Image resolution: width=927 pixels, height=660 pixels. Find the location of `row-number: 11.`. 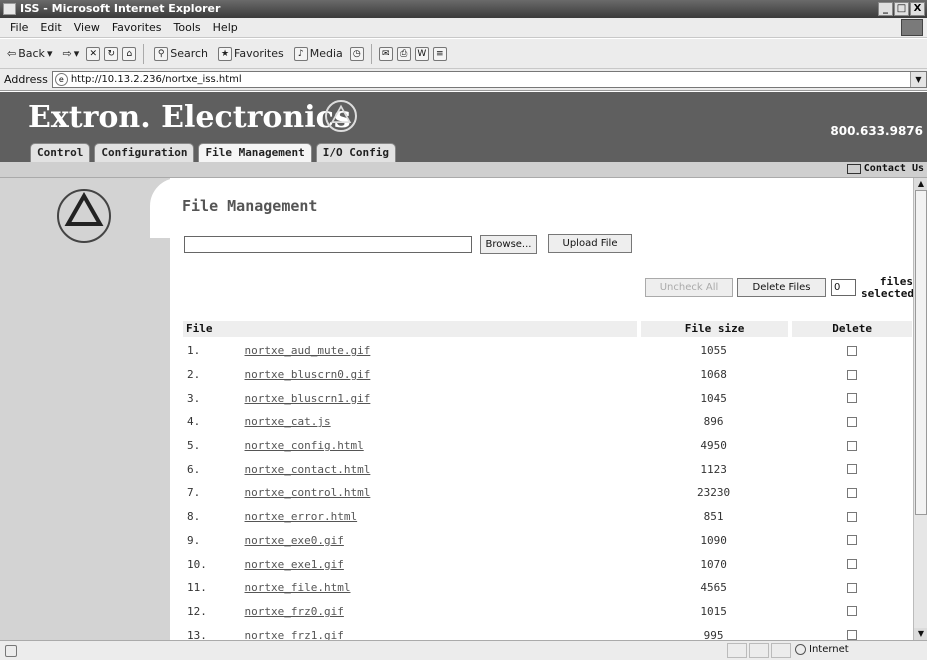

row-number: 11. is located at coordinates (197, 588).